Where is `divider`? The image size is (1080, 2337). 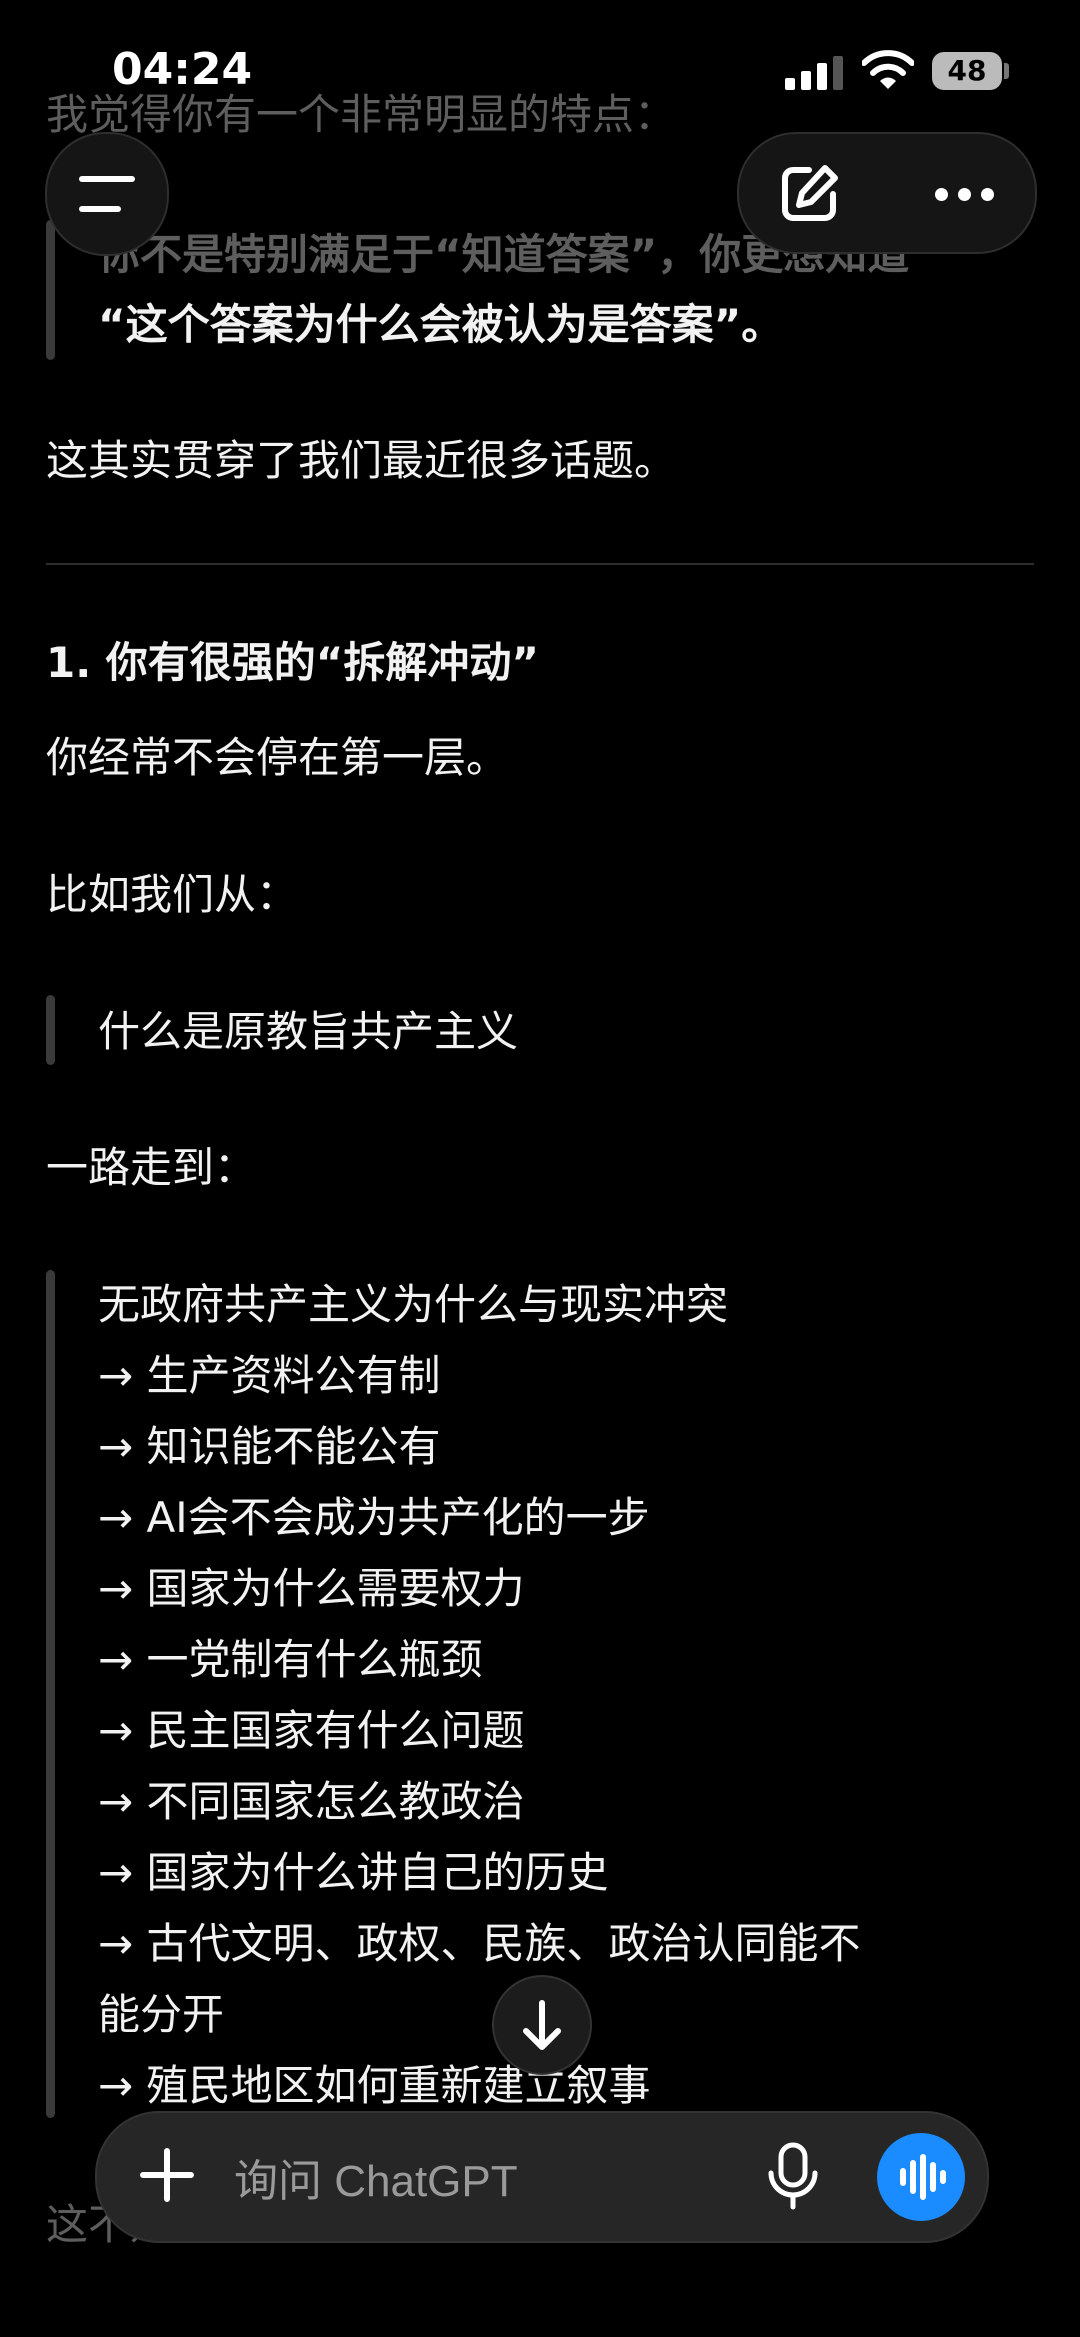 divider is located at coordinates (540, 564).